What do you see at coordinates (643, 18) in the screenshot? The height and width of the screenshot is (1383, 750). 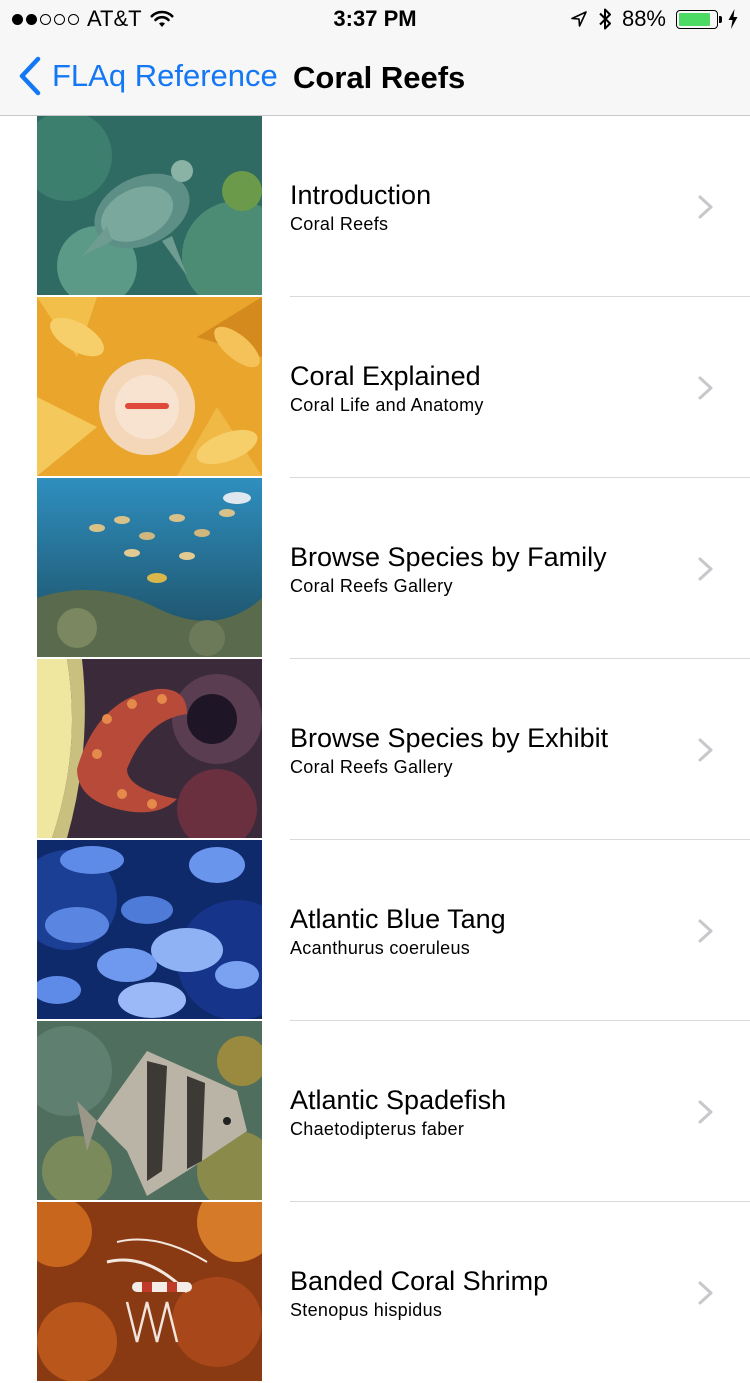 I see `battery-percentage: 88%` at bounding box center [643, 18].